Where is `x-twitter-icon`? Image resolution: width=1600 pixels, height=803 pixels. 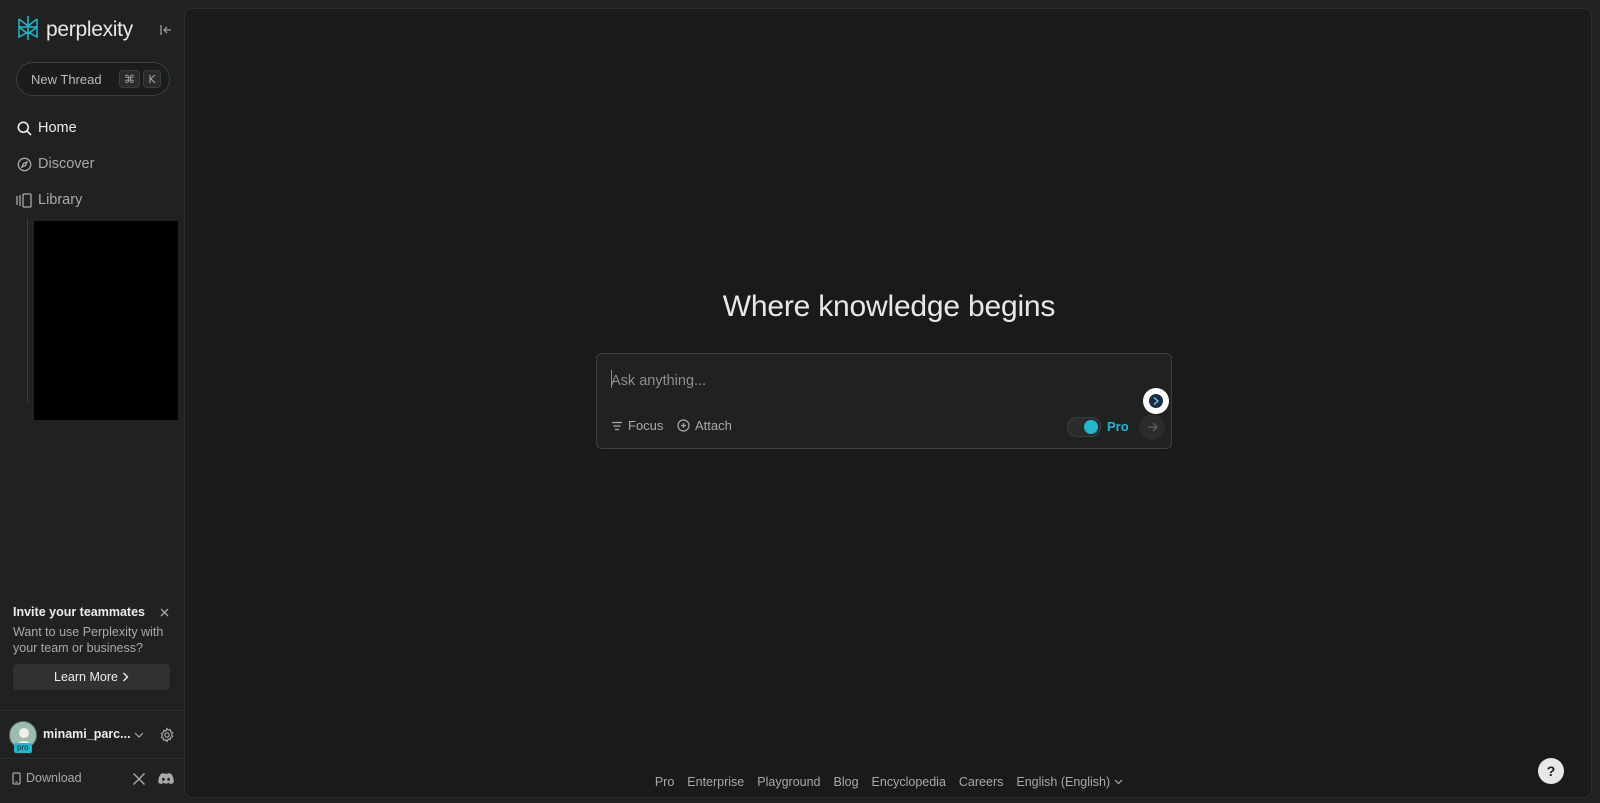
x-twitter-icon is located at coordinates (139, 779).